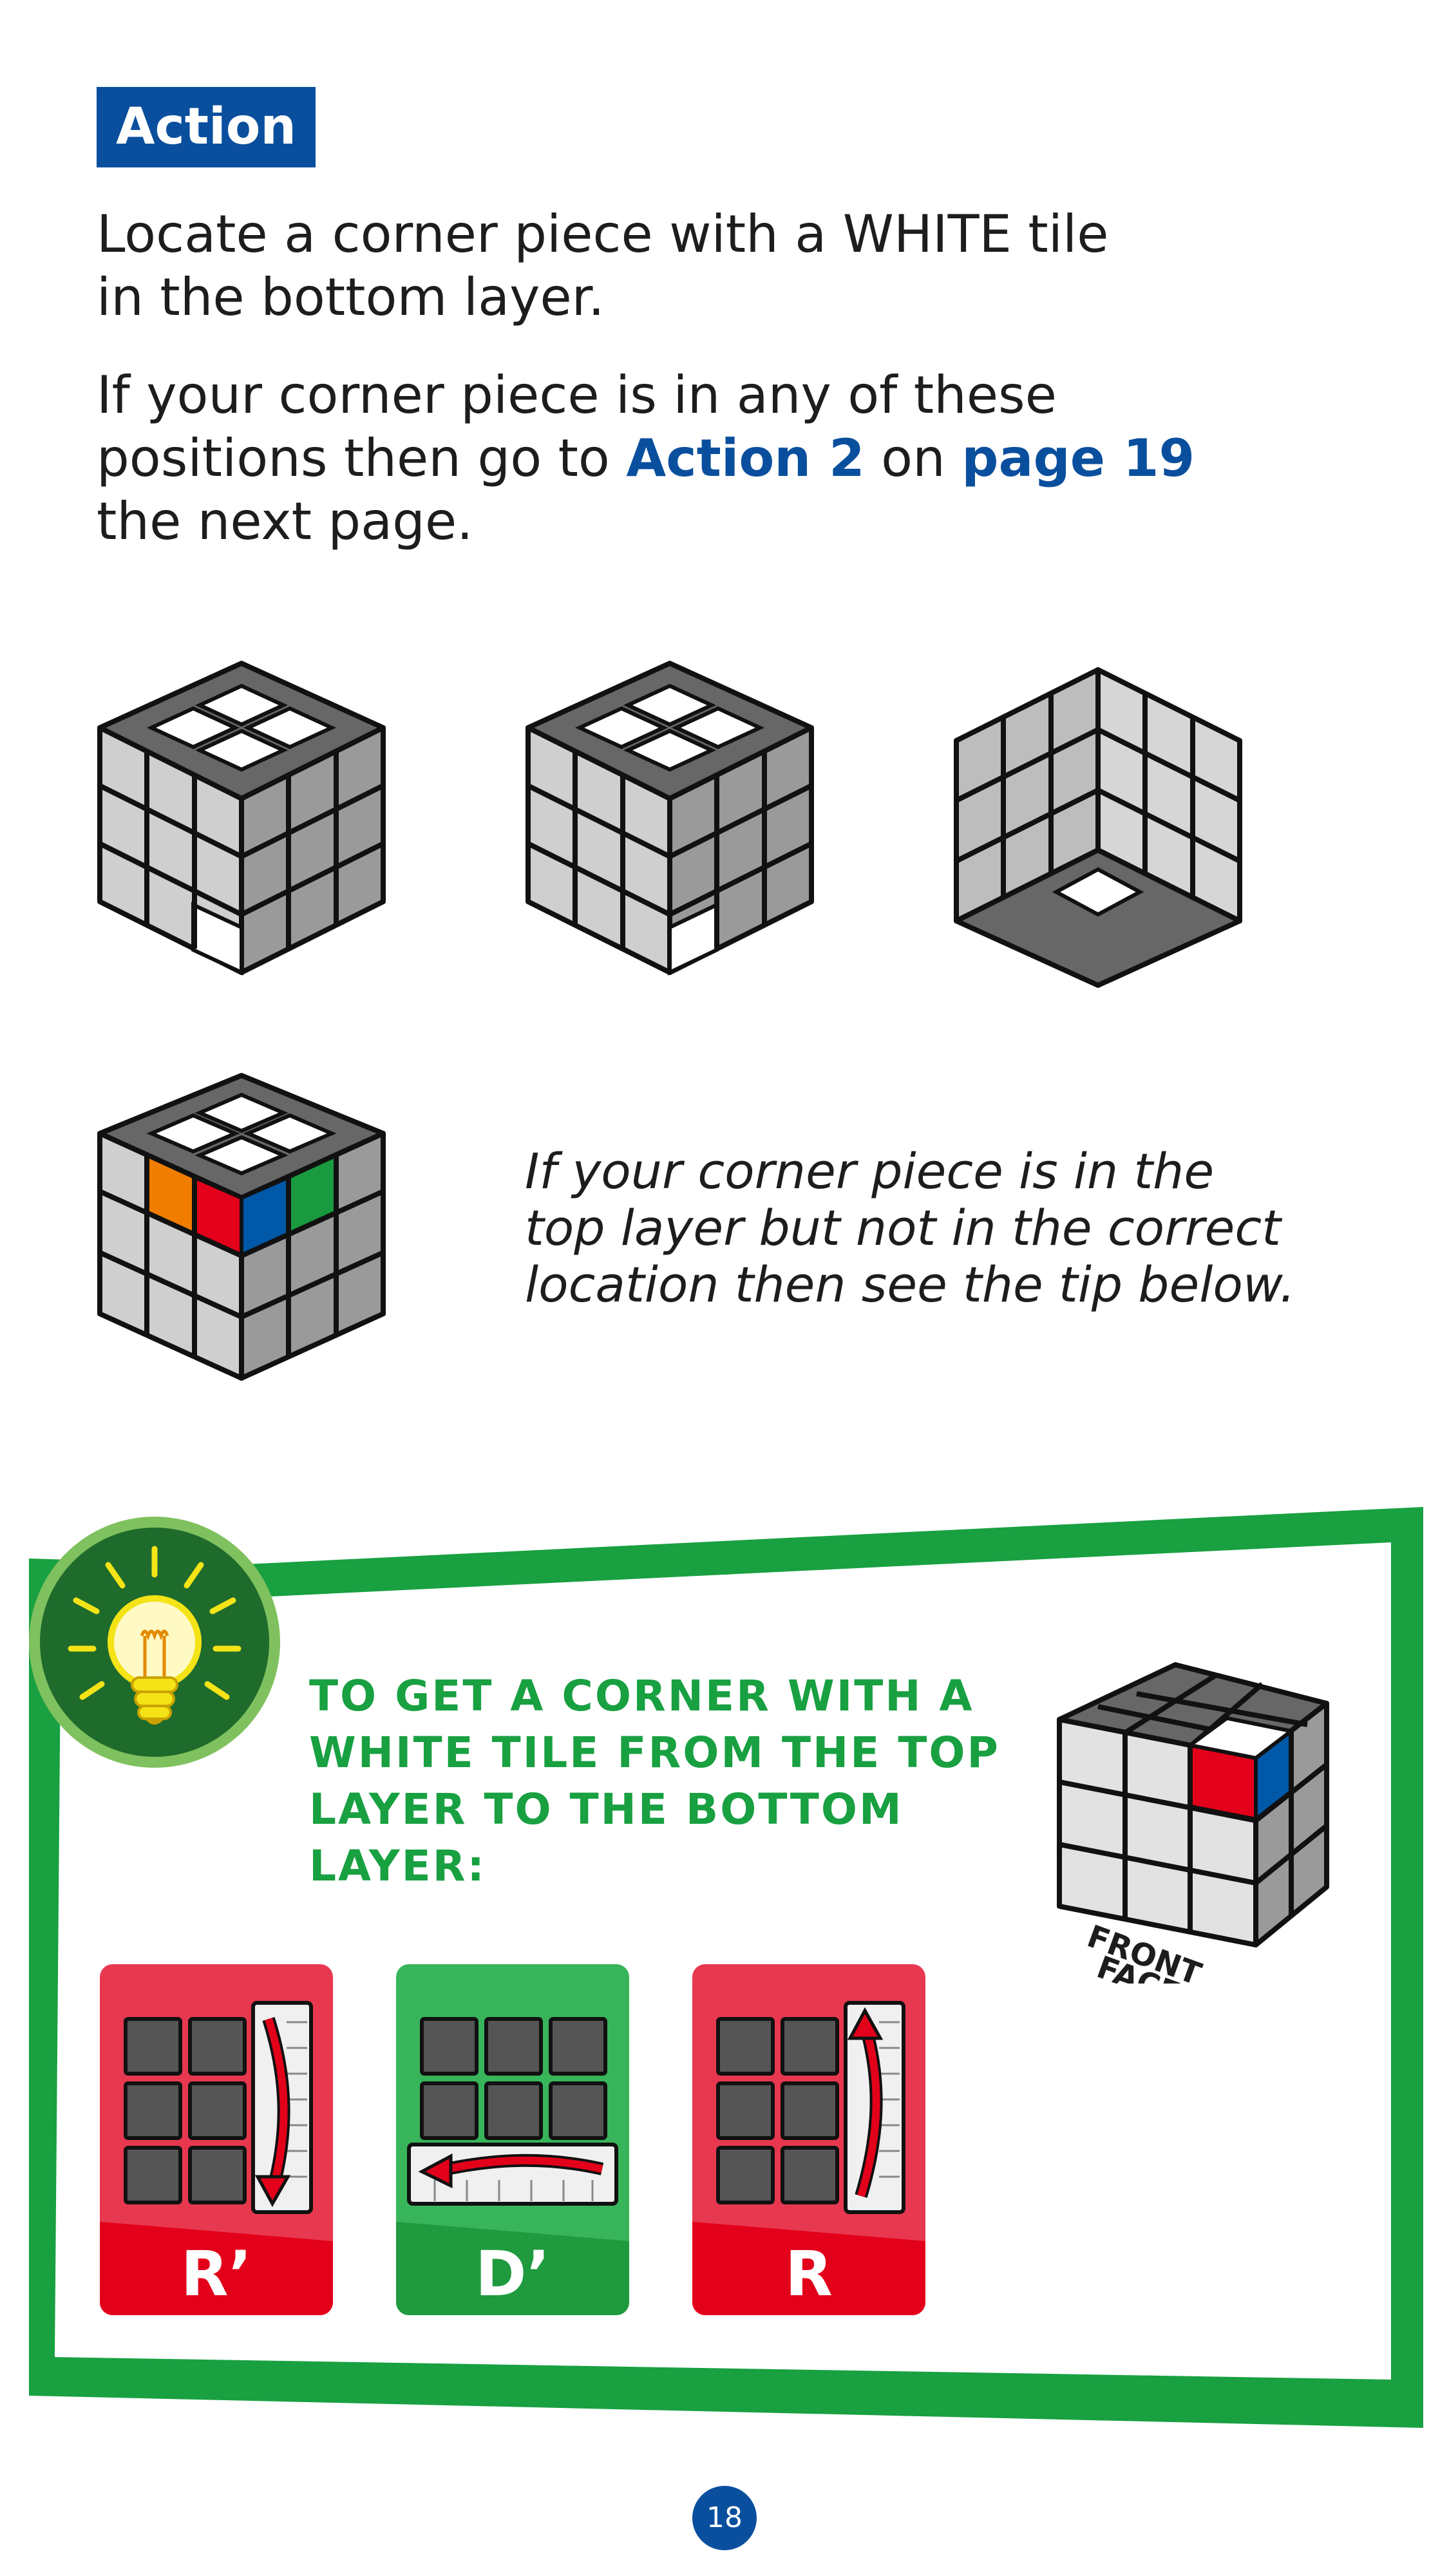 The width and height of the screenshot is (1449, 2576). I want to click on lightbulb-icon, so click(155, 1642).